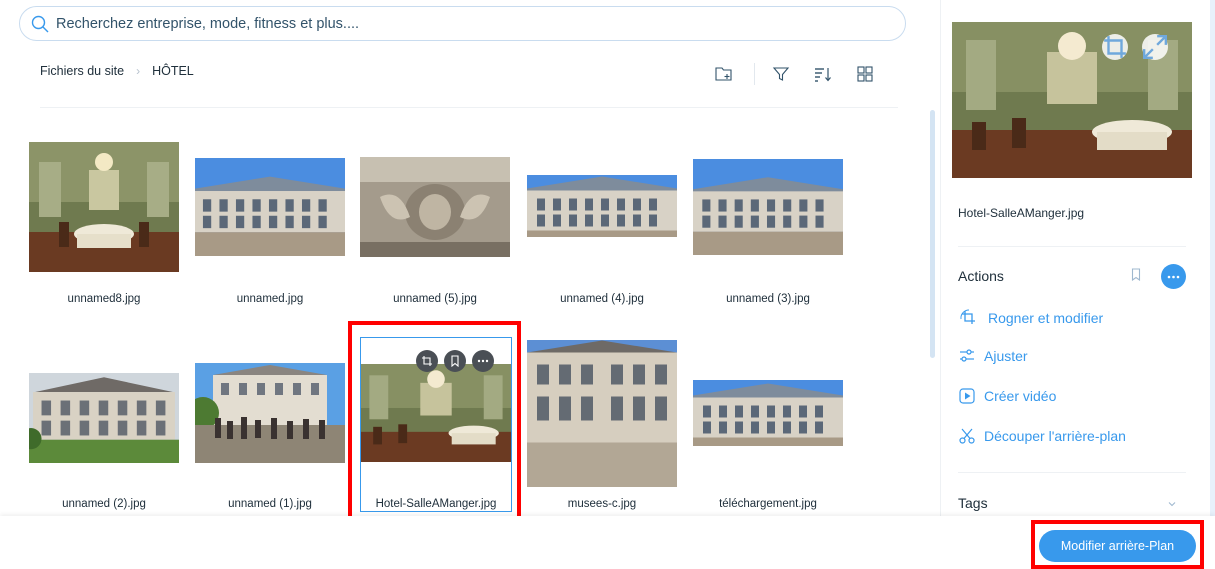  I want to click on crop-button, so click(427, 361).